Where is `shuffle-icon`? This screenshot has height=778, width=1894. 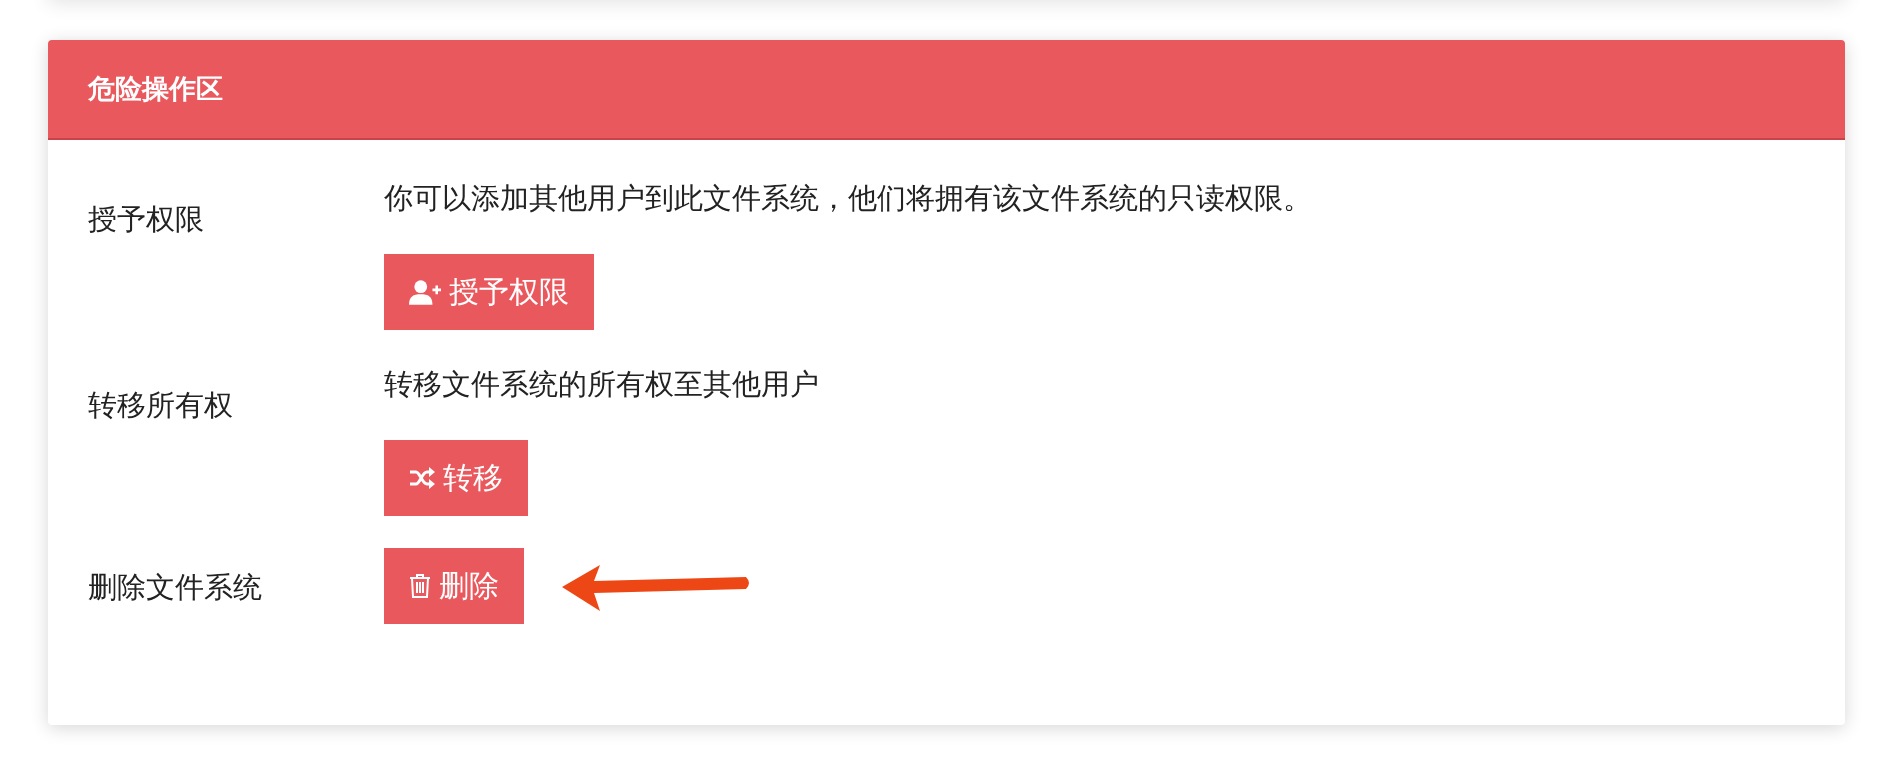
shuffle-icon is located at coordinates (422, 478).